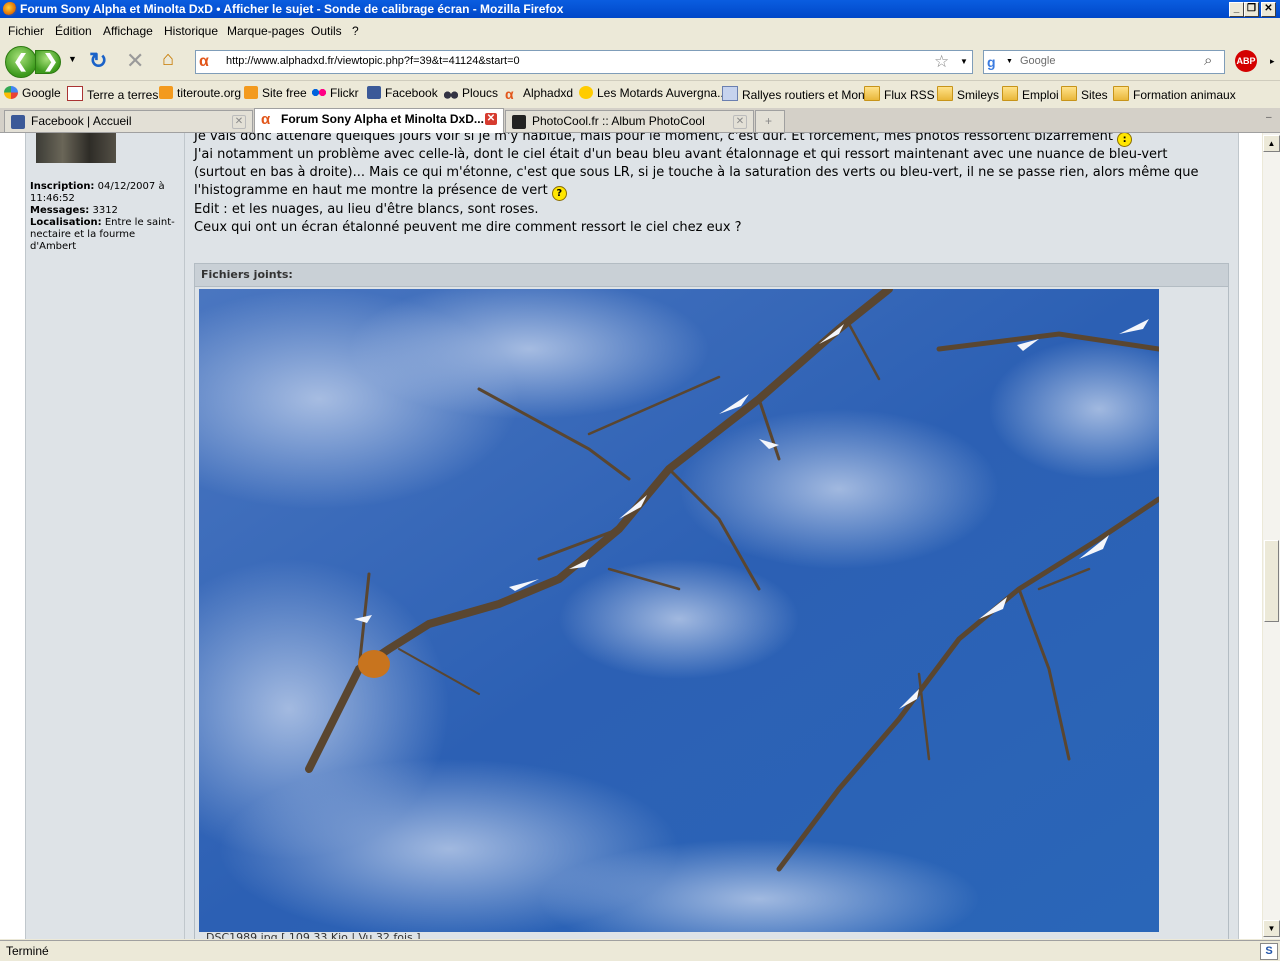 This screenshot has width=1280, height=961. I want to click on menu-marque-pages: Marque-pages, so click(265, 31).